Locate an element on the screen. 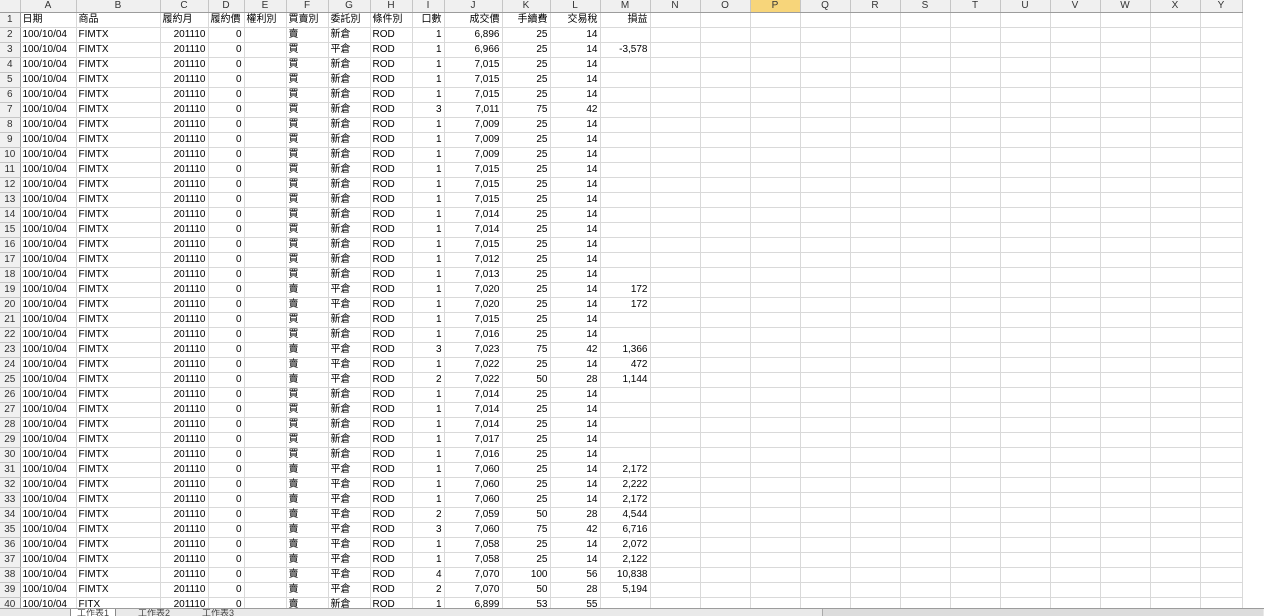 Image resolution: width=1264 pixels, height=616 pixels. data-cell: 28 is located at coordinates (575, 380).